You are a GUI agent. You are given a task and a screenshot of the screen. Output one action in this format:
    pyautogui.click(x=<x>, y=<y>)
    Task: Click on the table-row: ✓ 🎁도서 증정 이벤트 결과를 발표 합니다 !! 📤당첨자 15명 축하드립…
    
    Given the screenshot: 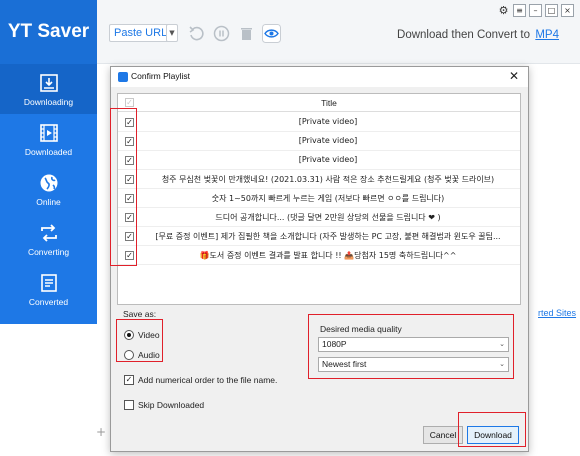 What is the action you would take?
    pyautogui.click(x=319, y=255)
    